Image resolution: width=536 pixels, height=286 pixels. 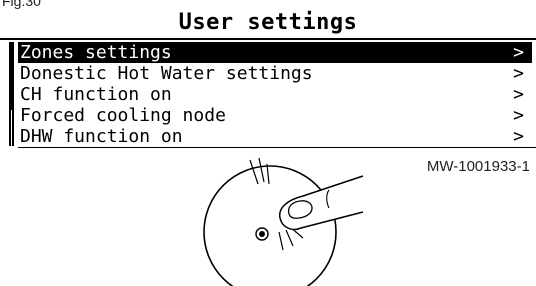 I want to click on menu-item-dhw-function-on: DHW function on >, so click(x=275, y=136).